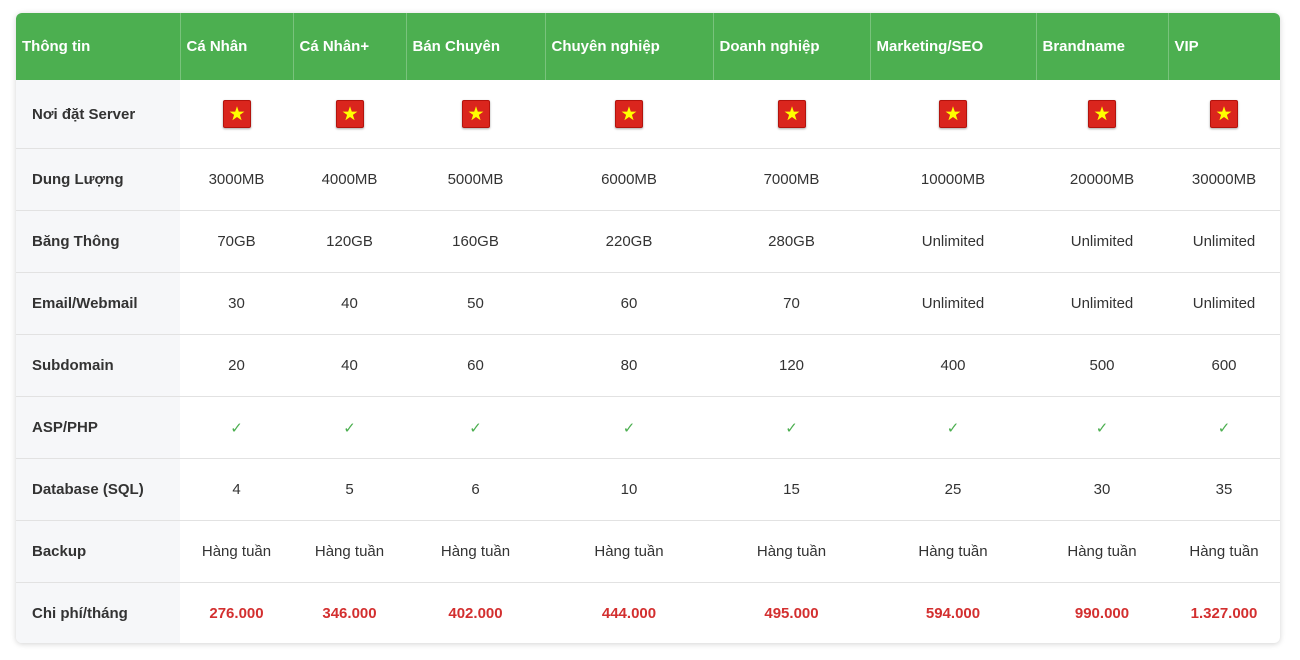  What do you see at coordinates (629, 365) in the screenshot?
I see `subdomain-value: 80` at bounding box center [629, 365].